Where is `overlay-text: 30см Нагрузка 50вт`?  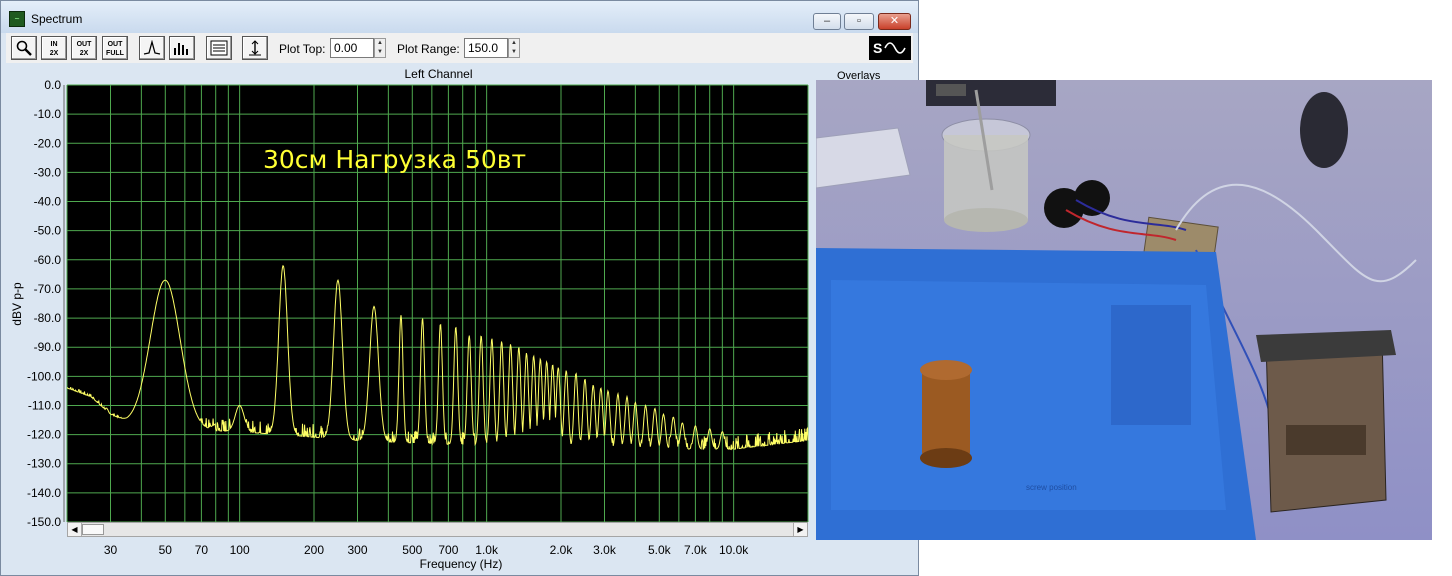 overlay-text: 30см Нагрузка 50вт is located at coordinates (395, 159).